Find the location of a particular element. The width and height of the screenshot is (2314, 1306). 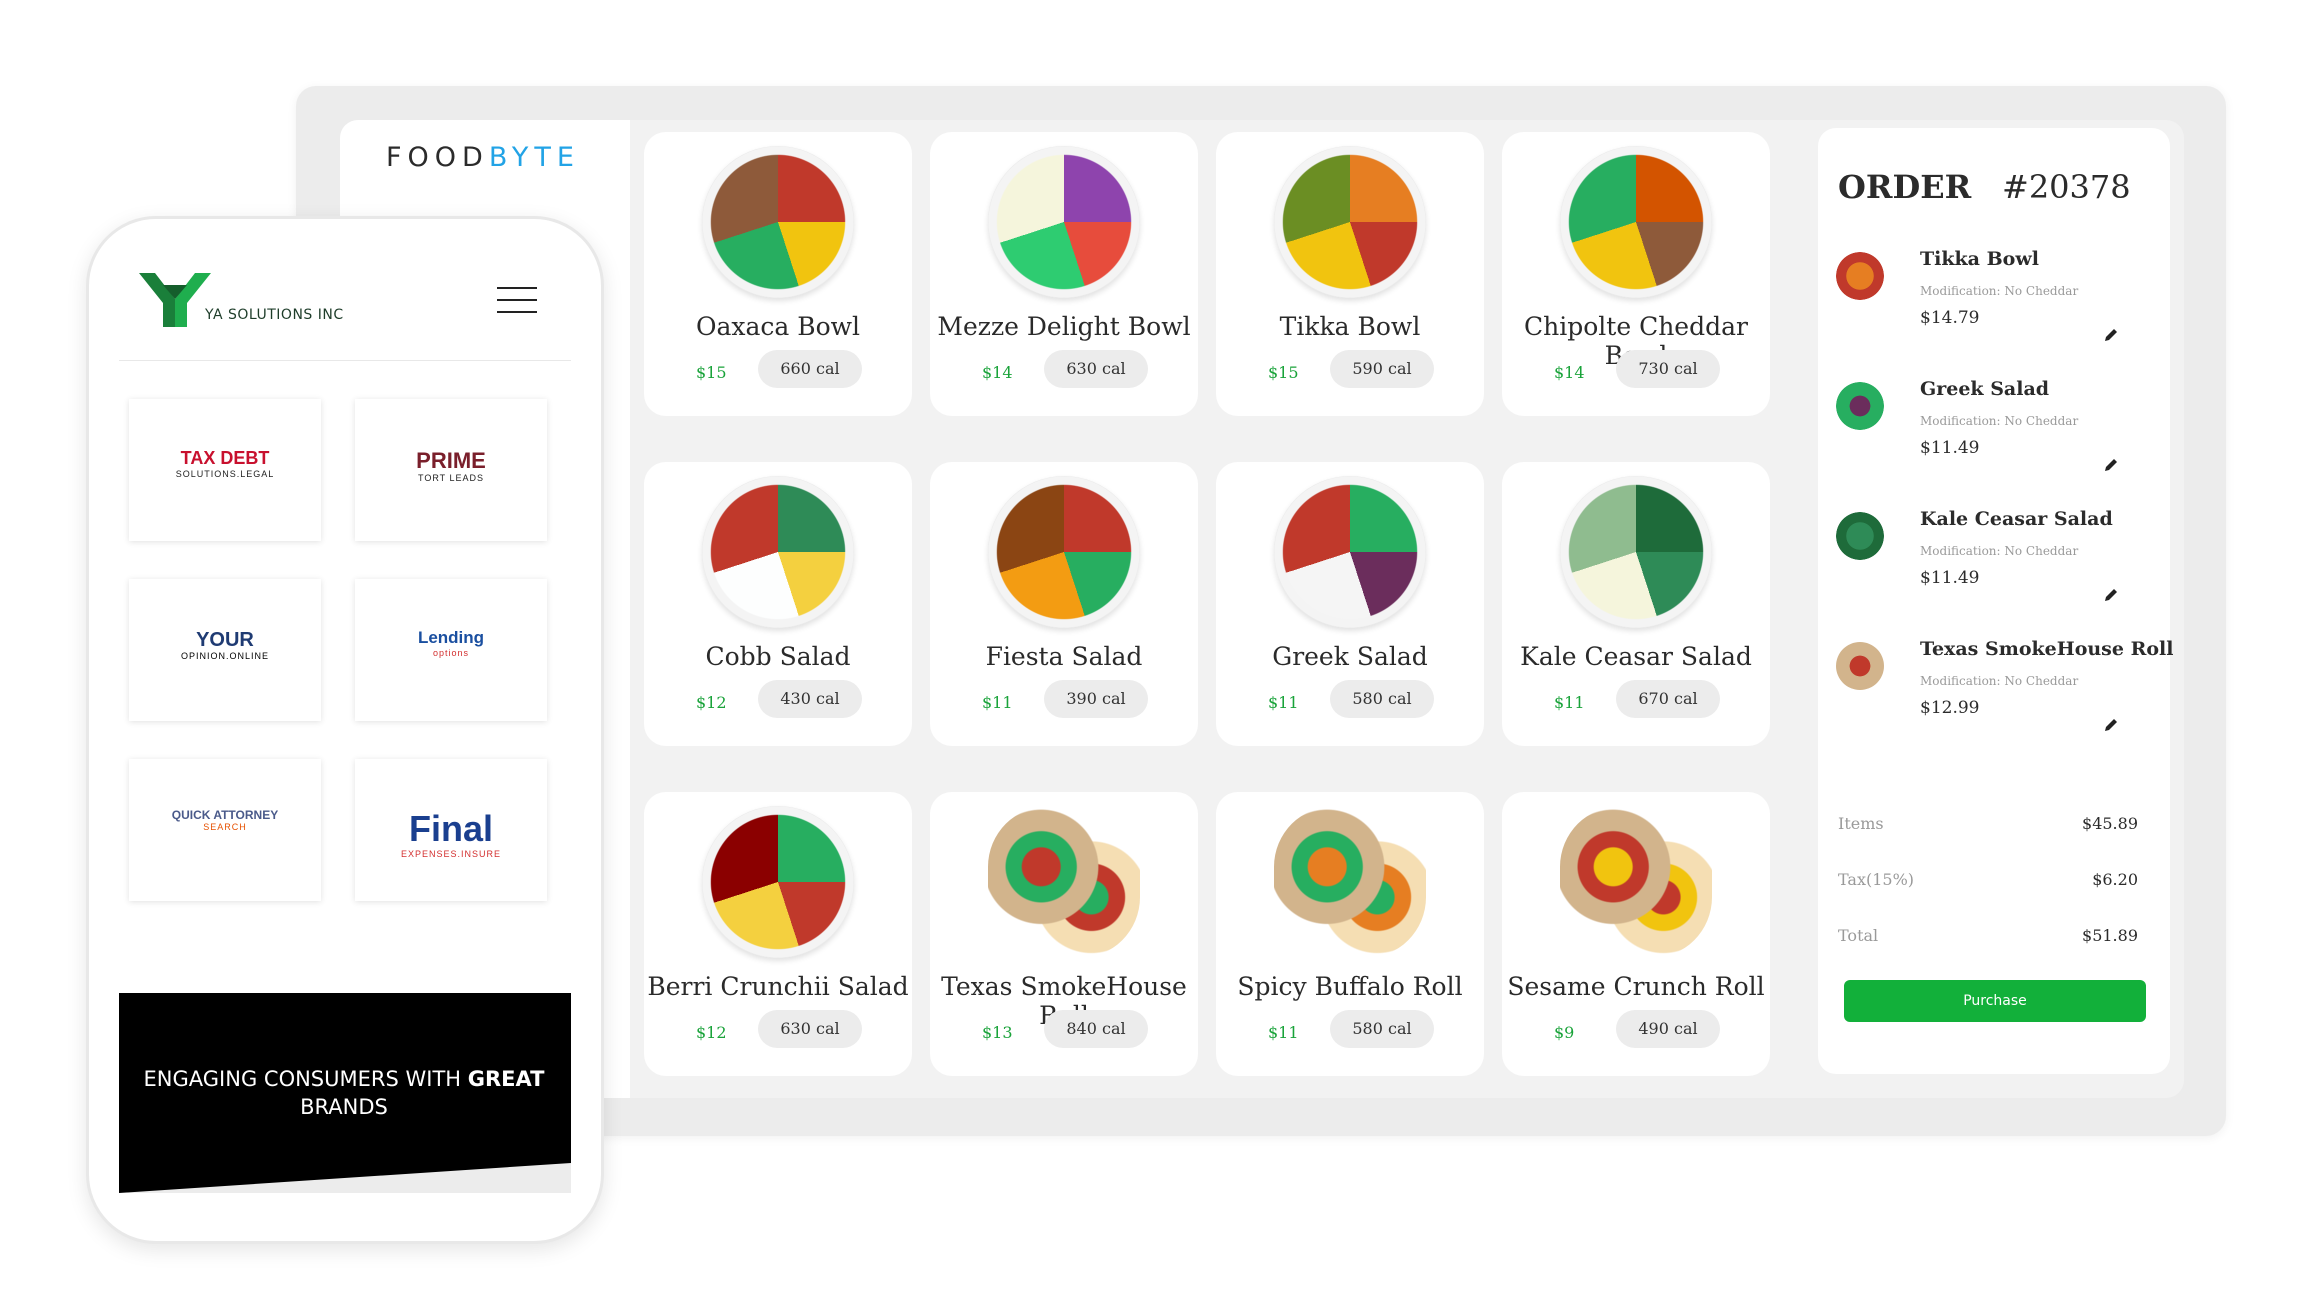

menu-item-name: Cobb Salad is located at coordinates (778, 656).